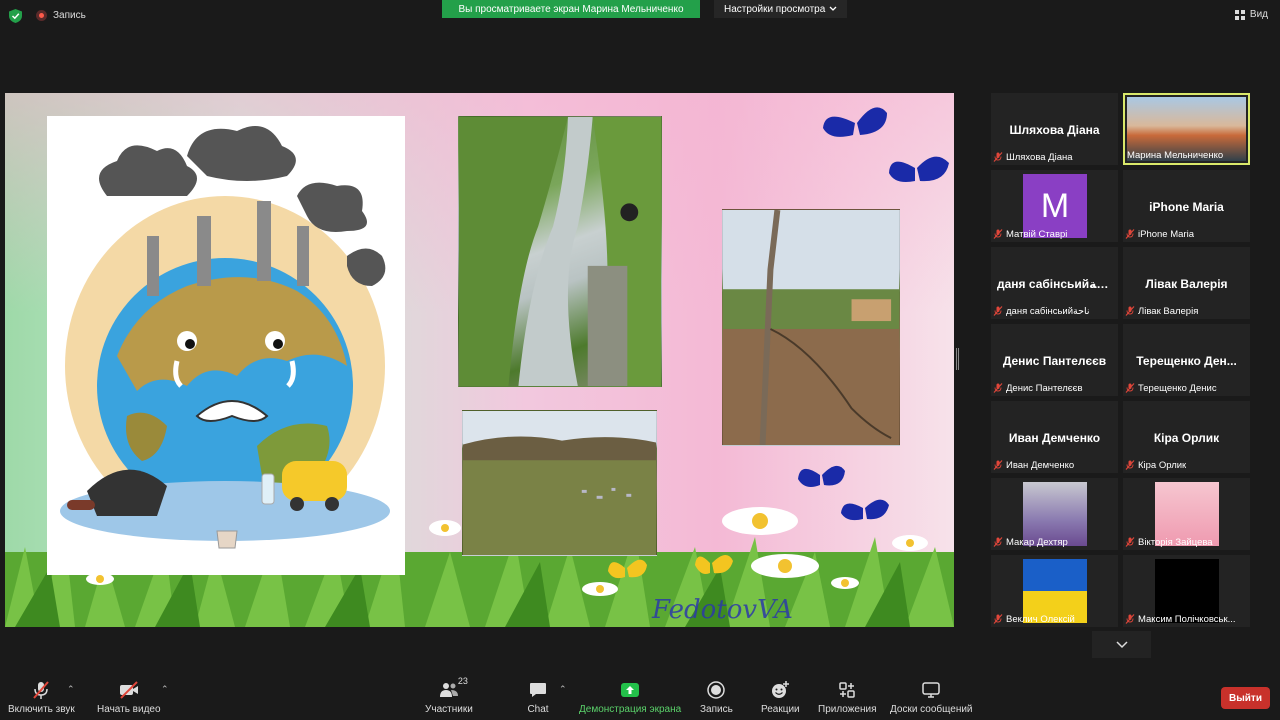 This screenshot has height=720, width=1280. What do you see at coordinates (630, 709) in the screenshot?
I see `share-screen-label: Демонстрация экрана` at bounding box center [630, 709].